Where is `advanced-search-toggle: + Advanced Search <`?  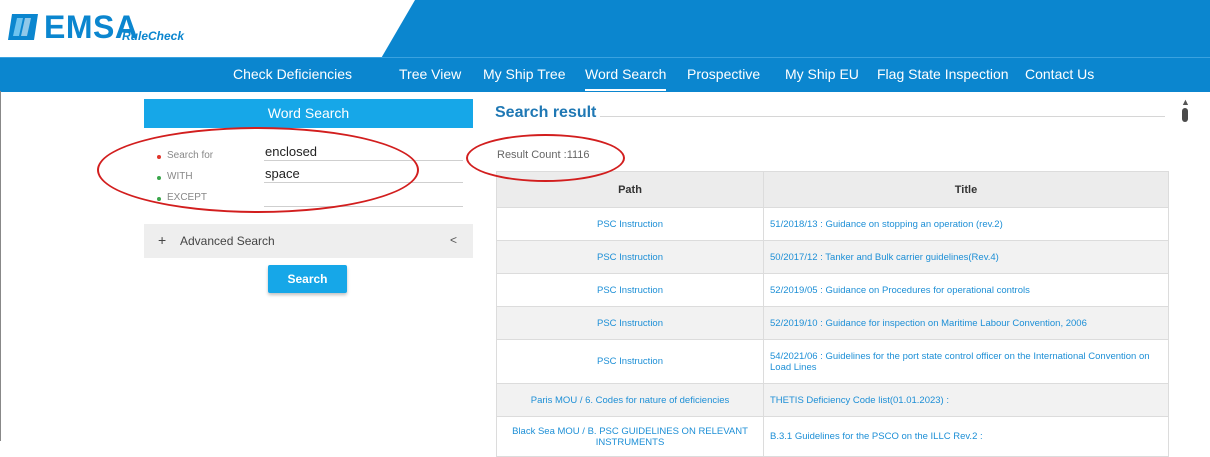
advanced-search-toggle: + Advanced Search < is located at coordinates (308, 241).